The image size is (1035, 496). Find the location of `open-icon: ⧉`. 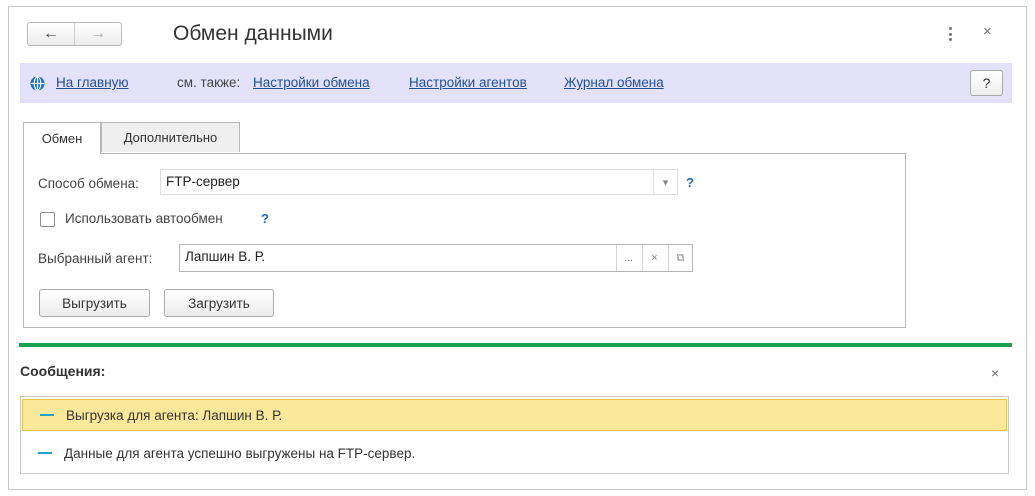

open-icon: ⧉ is located at coordinates (680, 258).